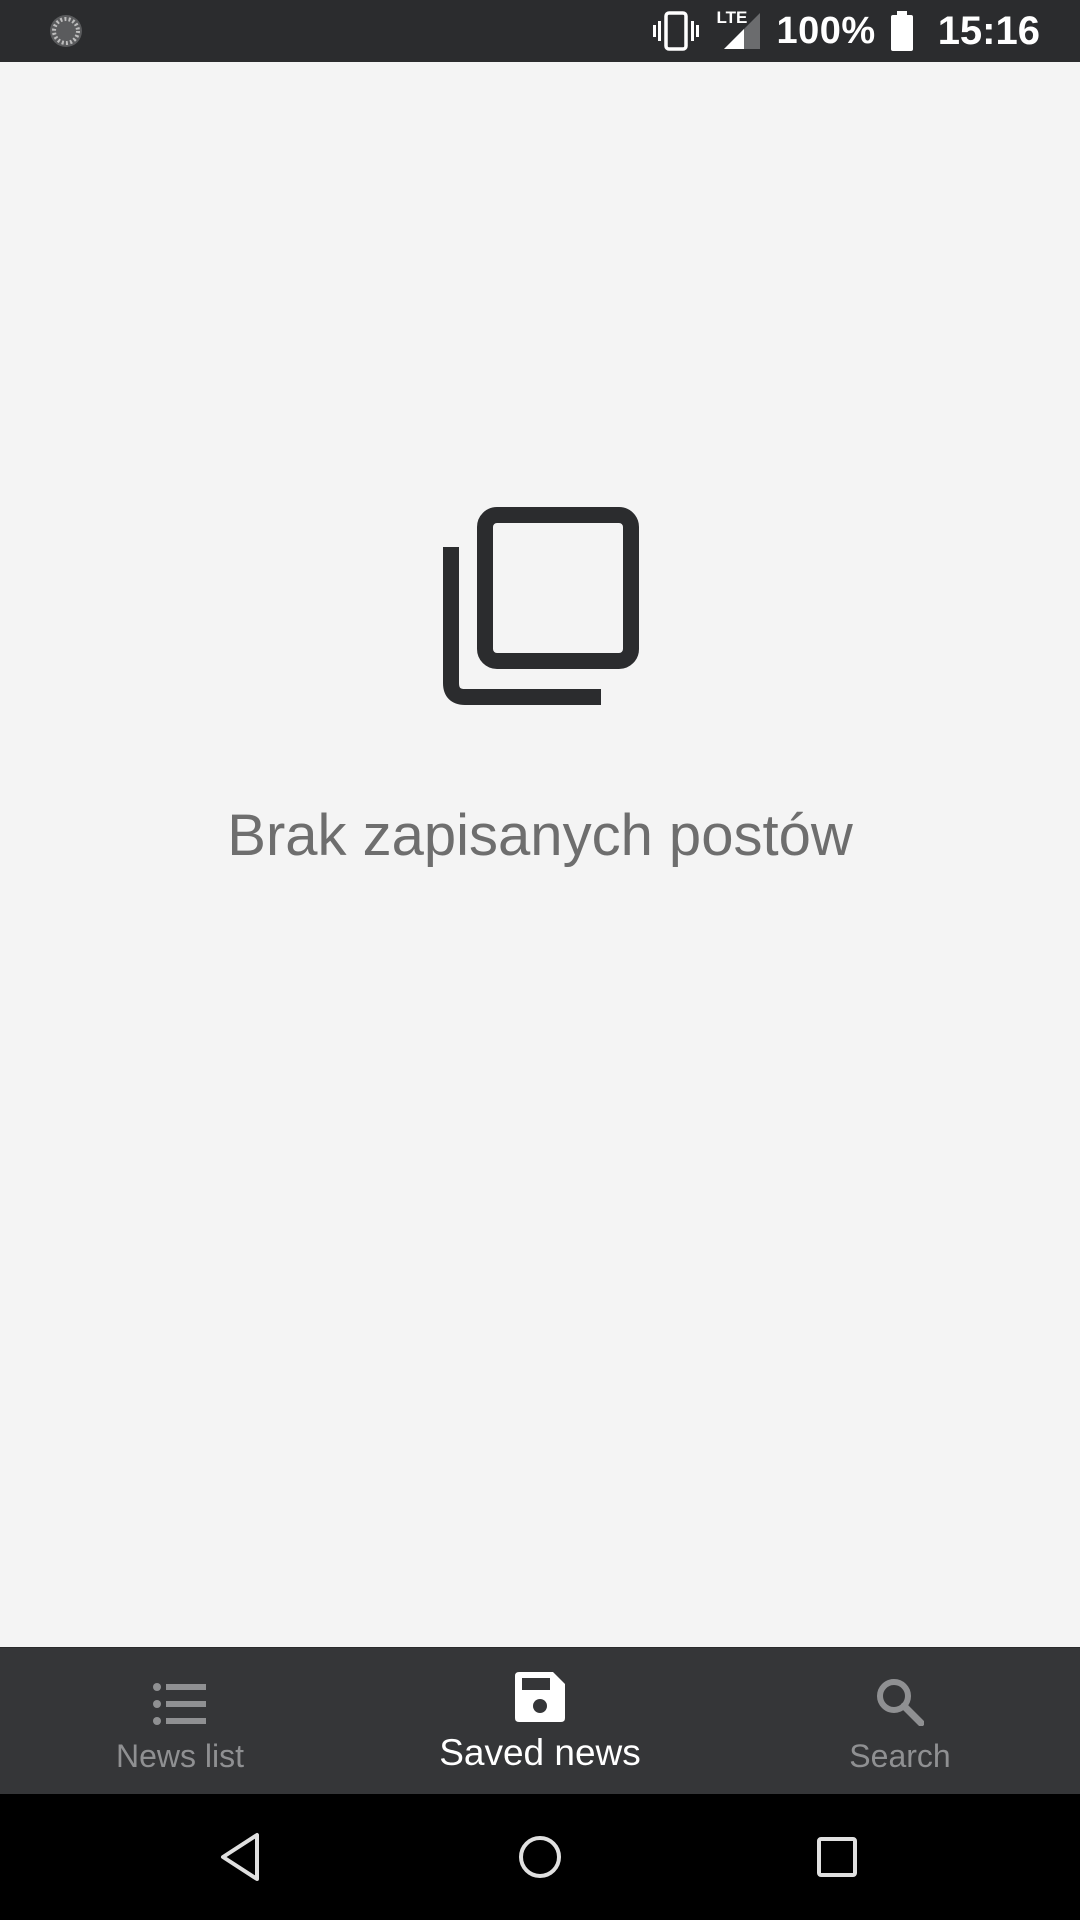  Describe the element at coordinates (988, 30) in the screenshot. I see `clock: 15:16` at that location.